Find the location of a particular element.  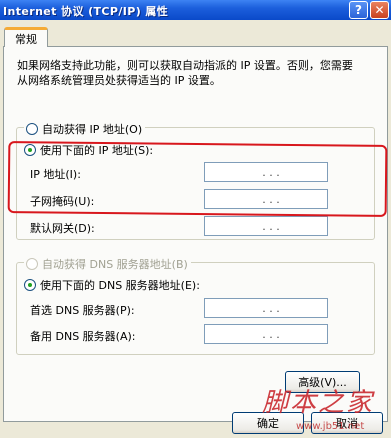

default-gateway-label: 默认网关(D): is located at coordinates (62, 228).